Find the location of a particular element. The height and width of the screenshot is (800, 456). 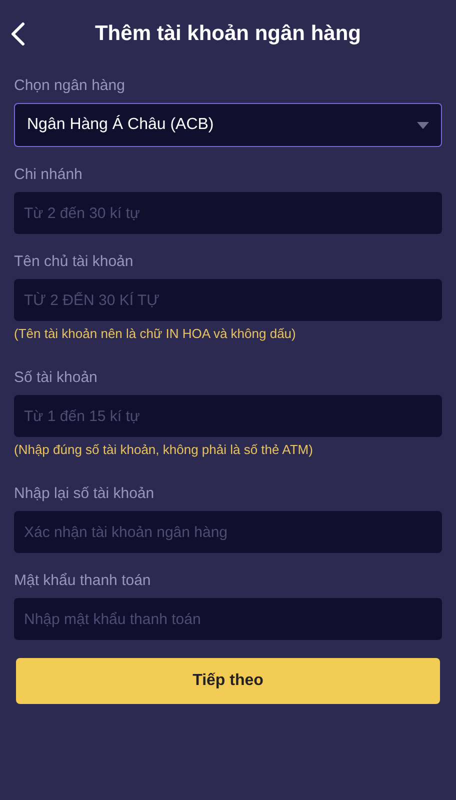

hint-text: (Tên tài khoản nên là chữ IN HOA và không dấu) is located at coordinates (155, 334).